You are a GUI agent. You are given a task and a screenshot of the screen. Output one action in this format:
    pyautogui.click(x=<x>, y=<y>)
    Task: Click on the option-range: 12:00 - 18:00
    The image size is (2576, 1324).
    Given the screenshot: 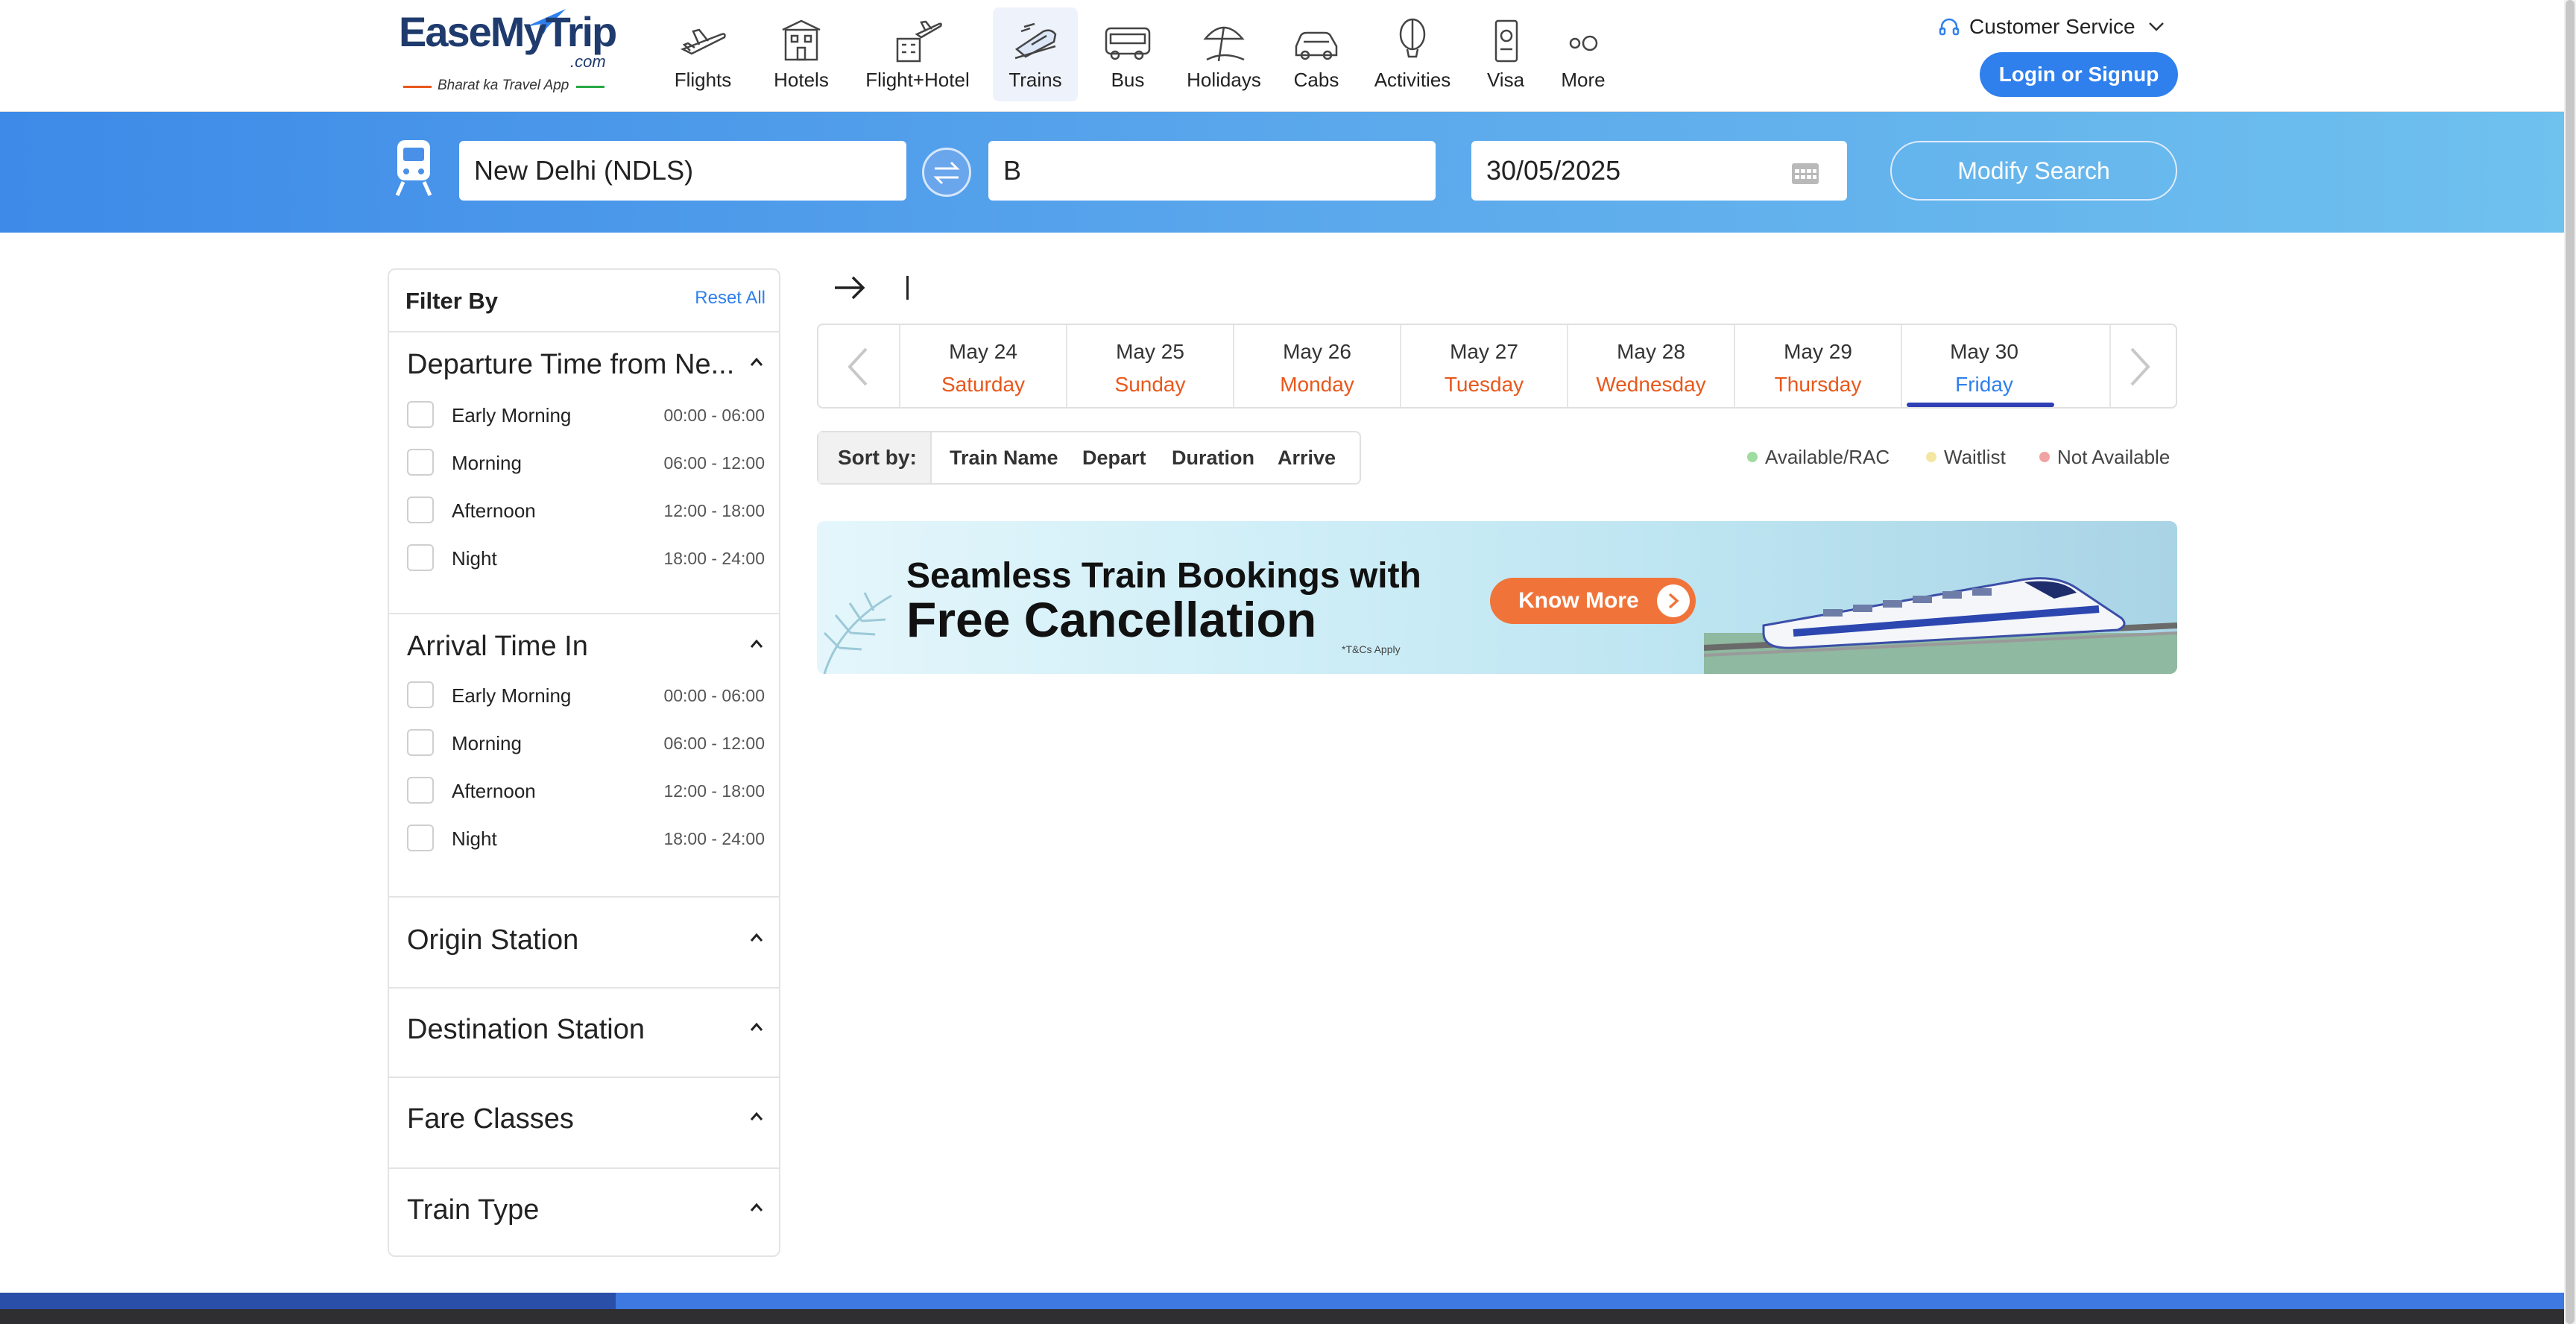 What is the action you would take?
    pyautogui.click(x=714, y=791)
    